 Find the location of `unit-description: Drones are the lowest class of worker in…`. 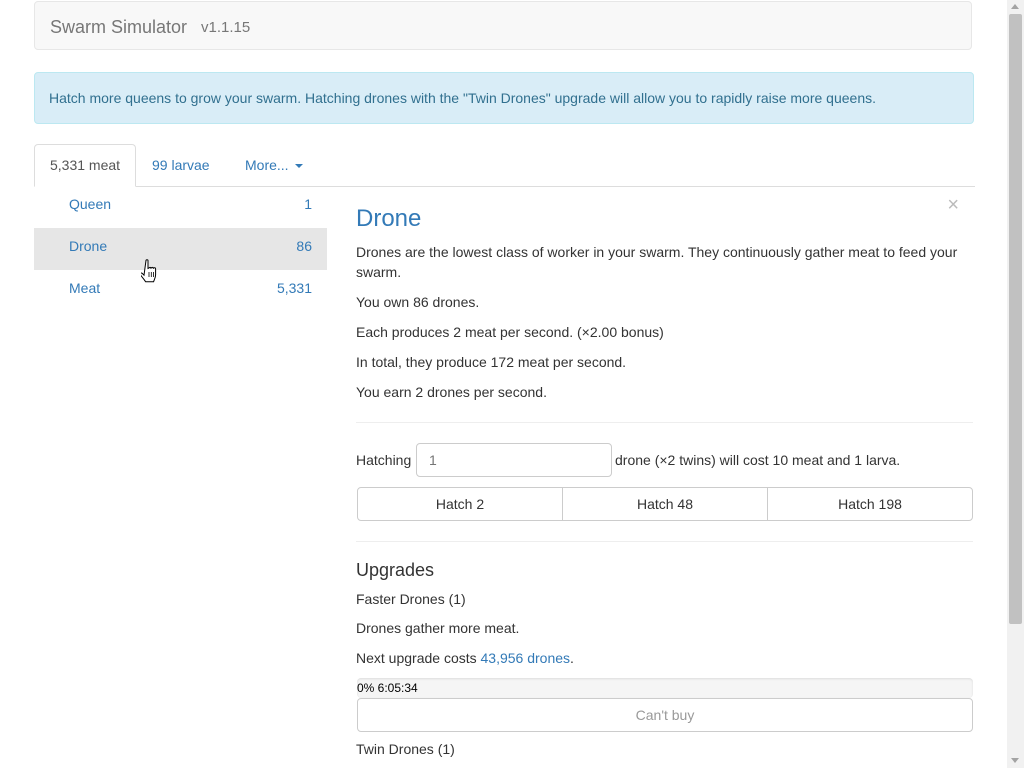

unit-description: Drones are the lowest class of worker in… is located at coordinates (657, 262).